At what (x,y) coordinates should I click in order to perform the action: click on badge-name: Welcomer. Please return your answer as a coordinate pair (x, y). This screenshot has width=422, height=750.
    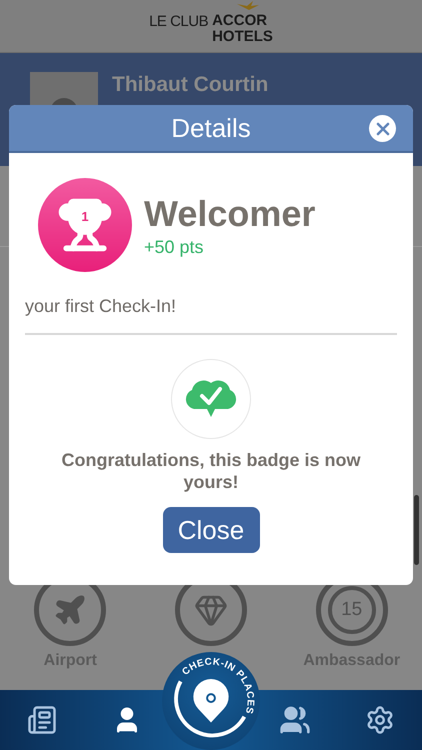
    Looking at the image, I should click on (230, 213).